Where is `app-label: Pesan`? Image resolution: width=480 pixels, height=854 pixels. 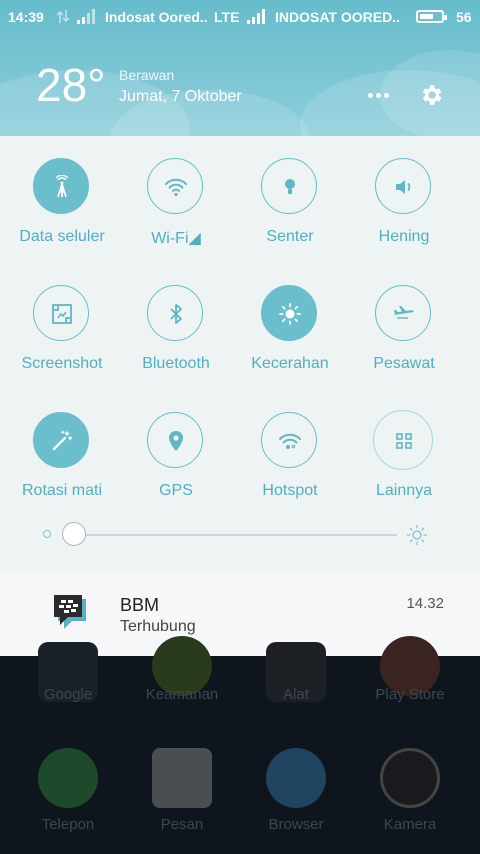 app-label: Pesan is located at coordinates (182, 824).